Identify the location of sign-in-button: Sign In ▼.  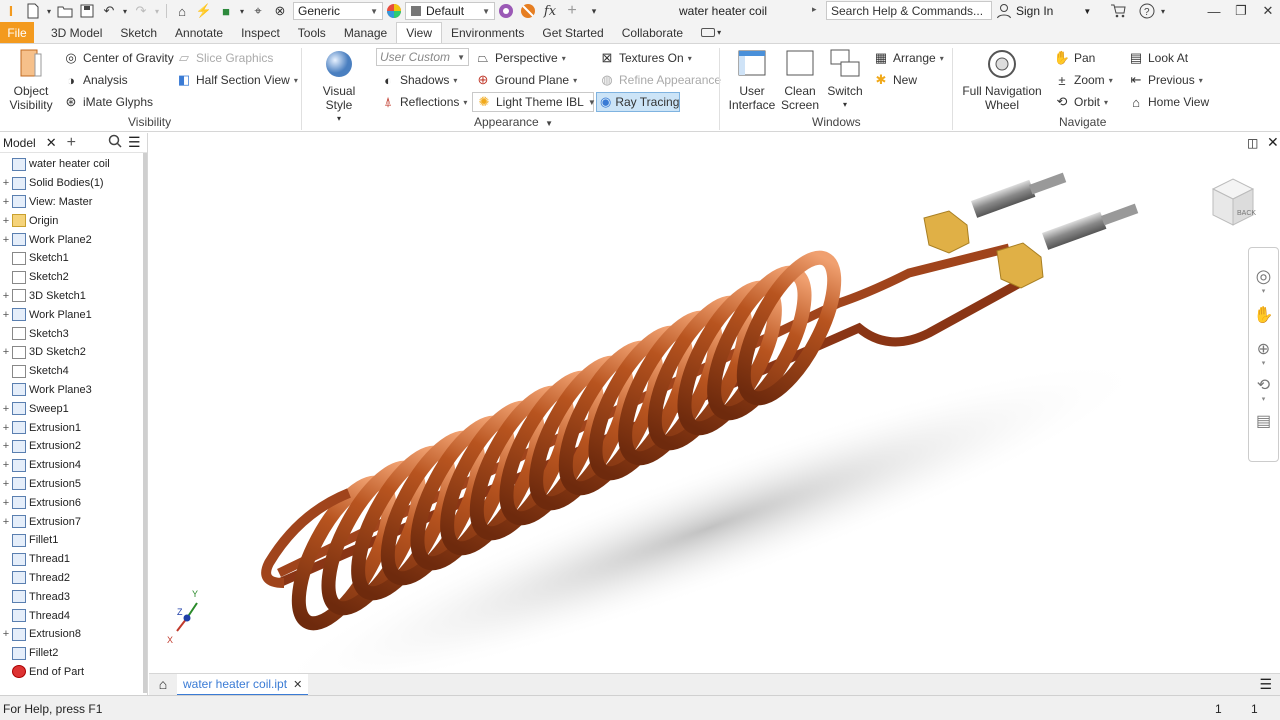
(1043, 11).